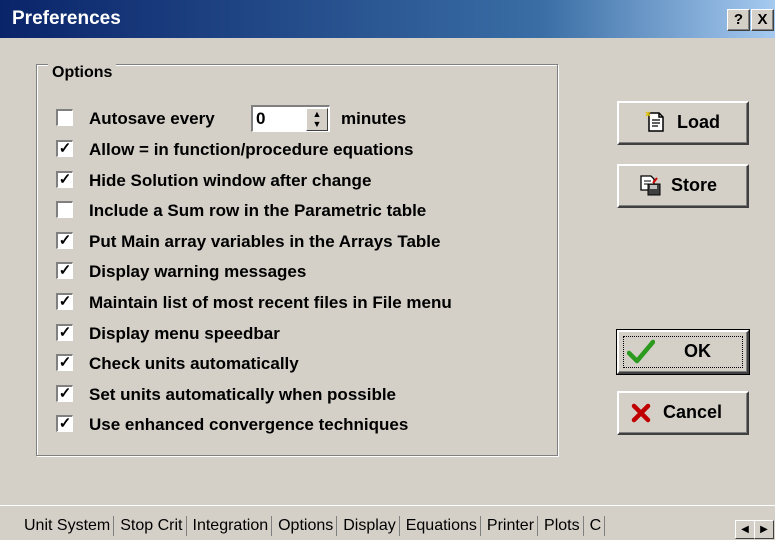  What do you see at coordinates (694, 185) in the screenshot?
I see `store-button-label: Store` at bounding box center [694, 185].